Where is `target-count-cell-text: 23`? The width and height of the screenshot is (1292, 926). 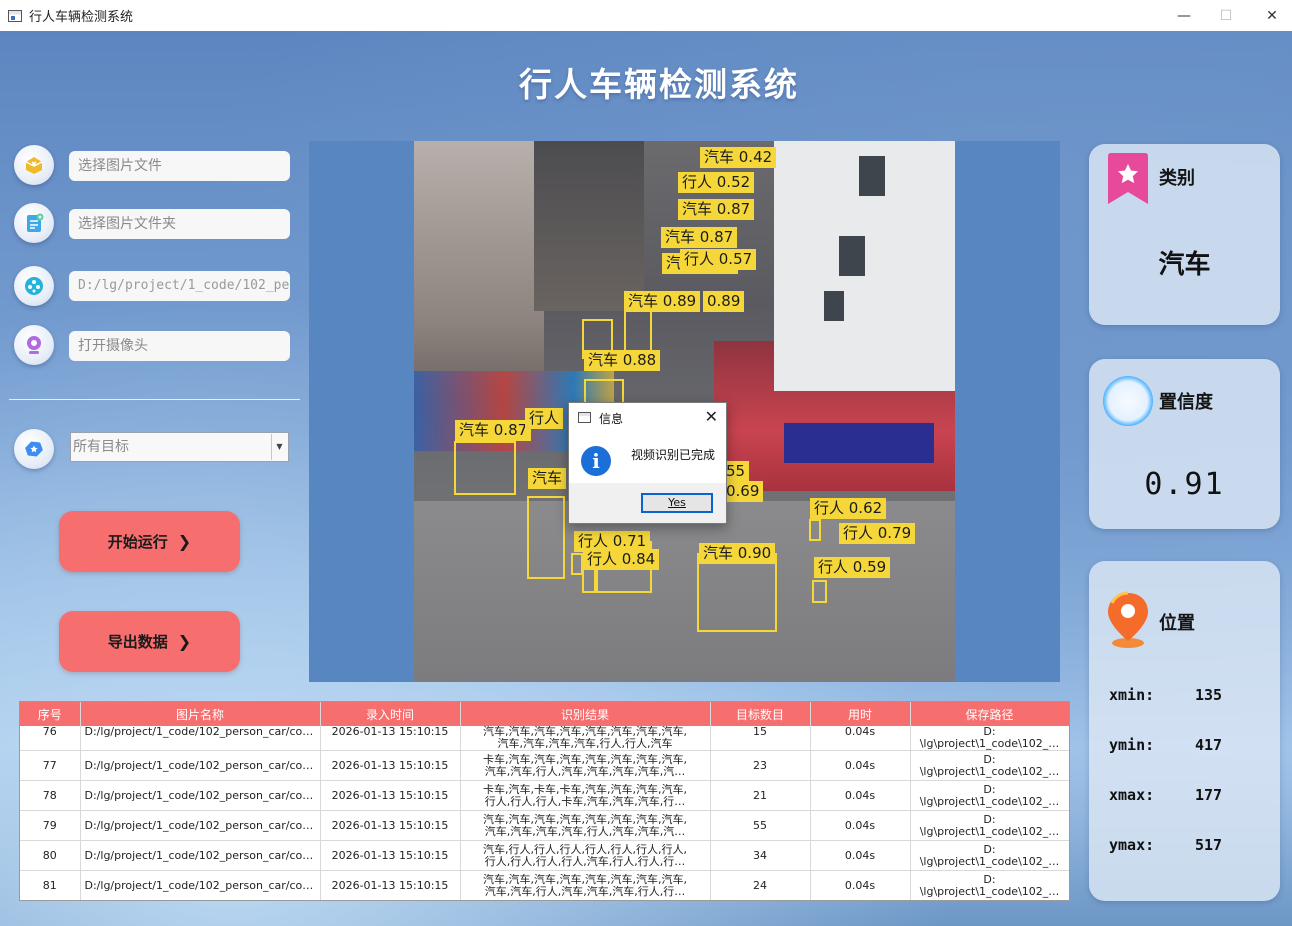
target-count-cell-text: 23 is located at coordinates (760, 765).